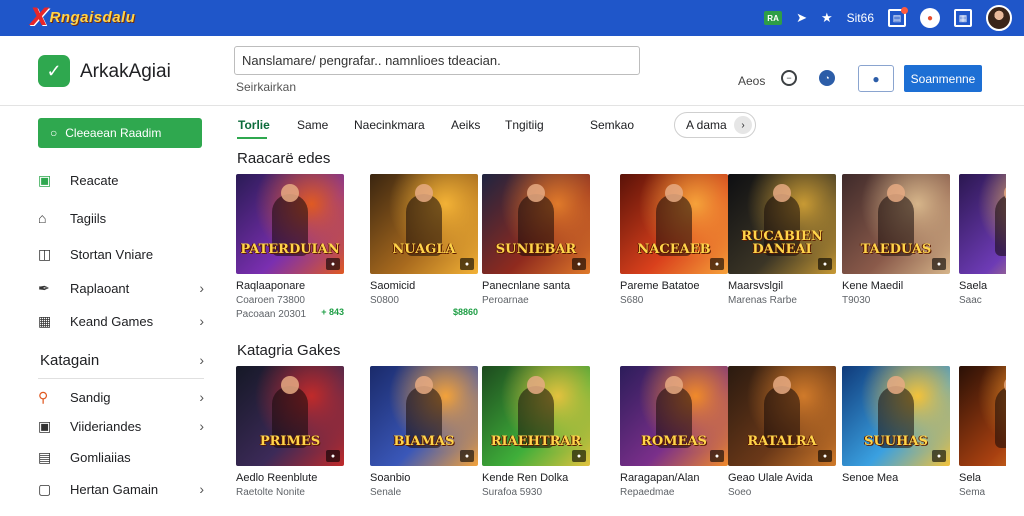 The width and height of the screenshot is (1024, 516). Describe the element at coordinates (312, 125) in the screenshot. I see `tab-2: Same` at that location.